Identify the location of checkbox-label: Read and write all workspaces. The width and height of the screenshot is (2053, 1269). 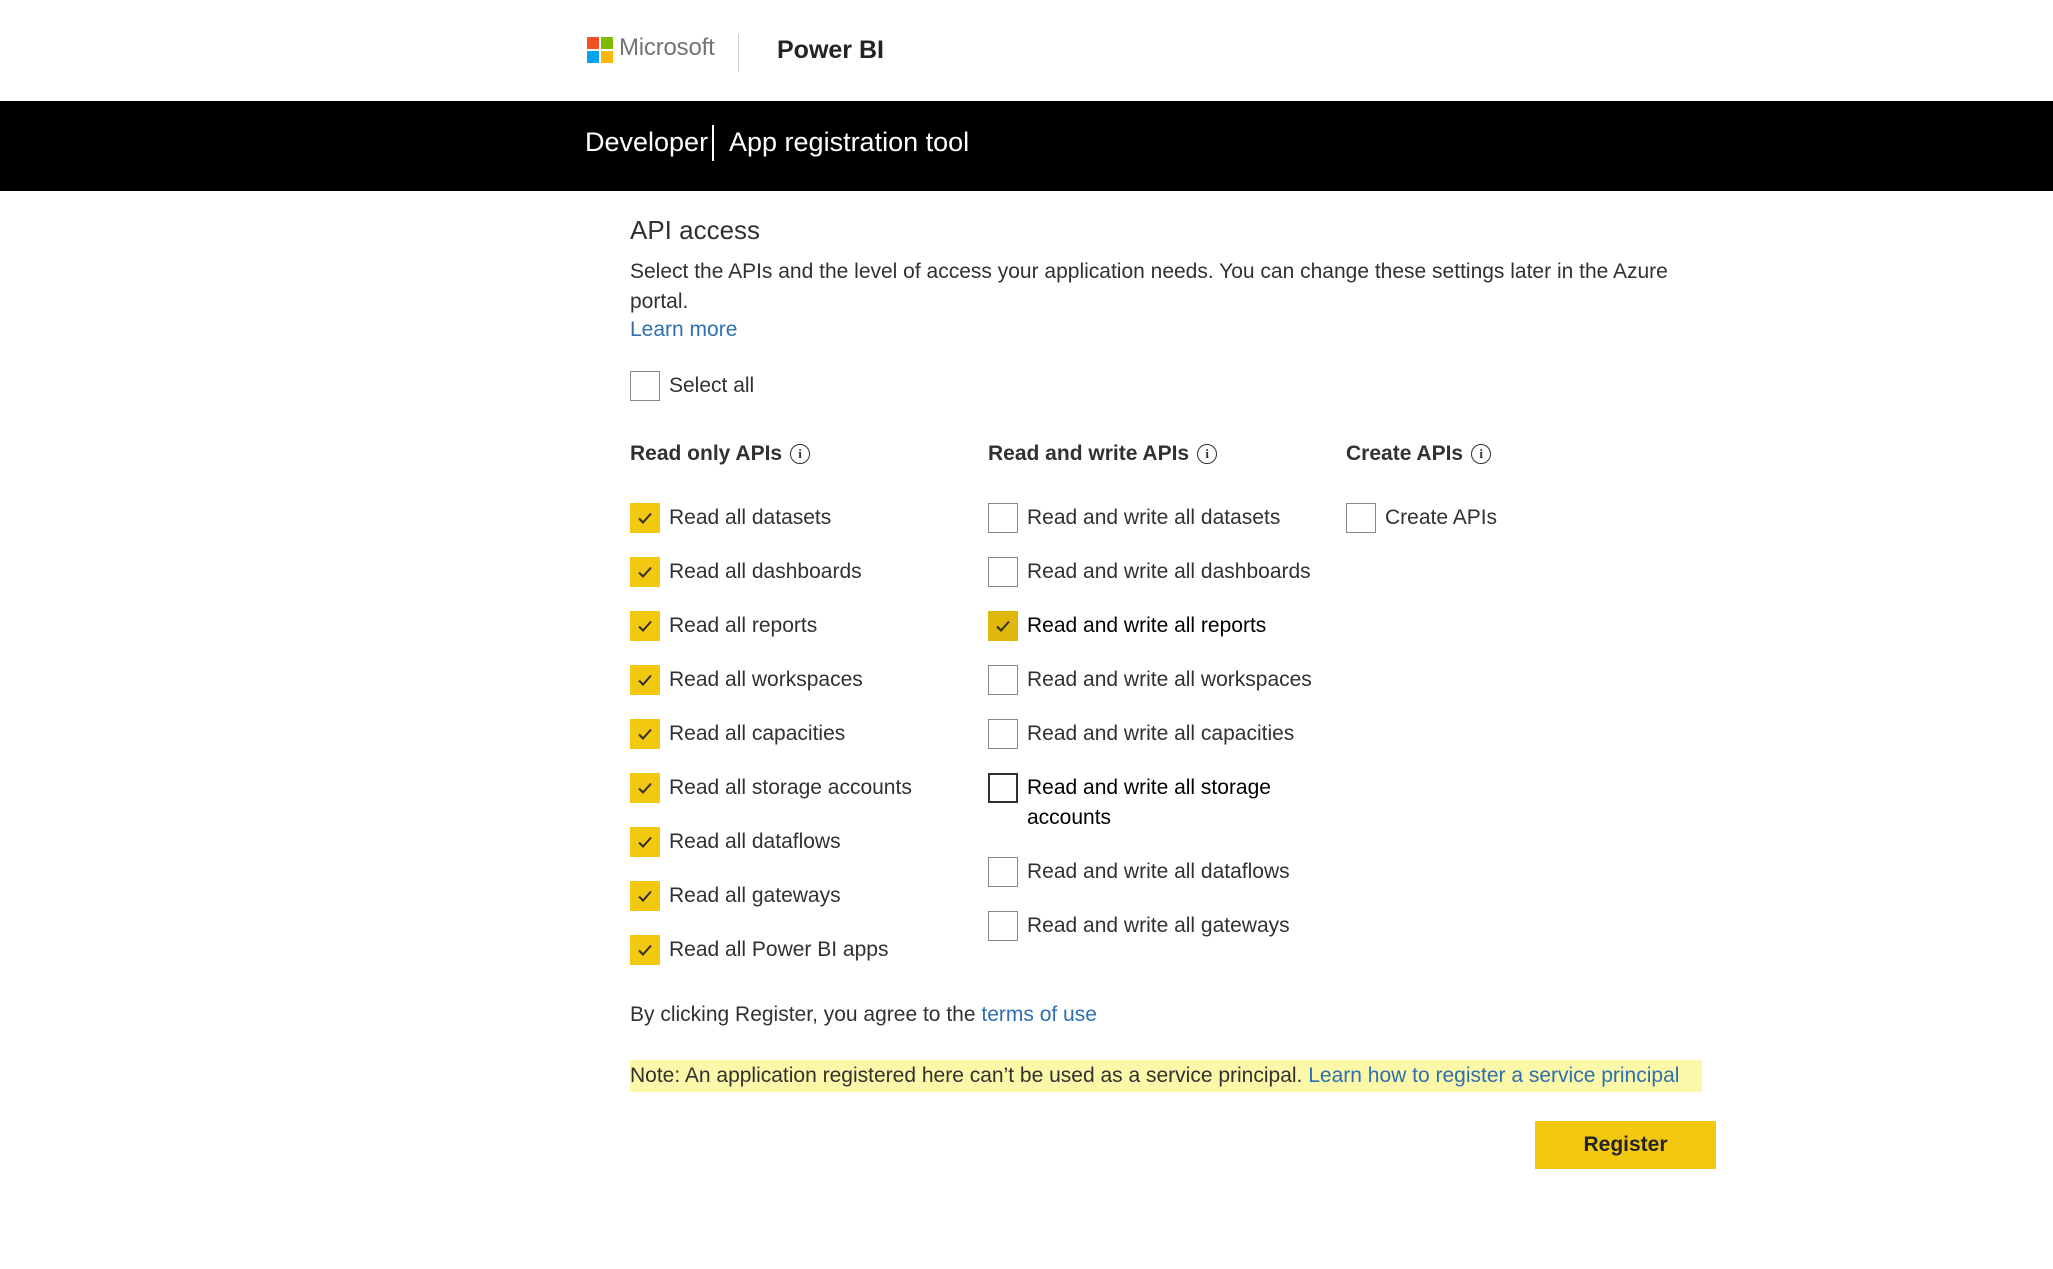
(1169, 679).